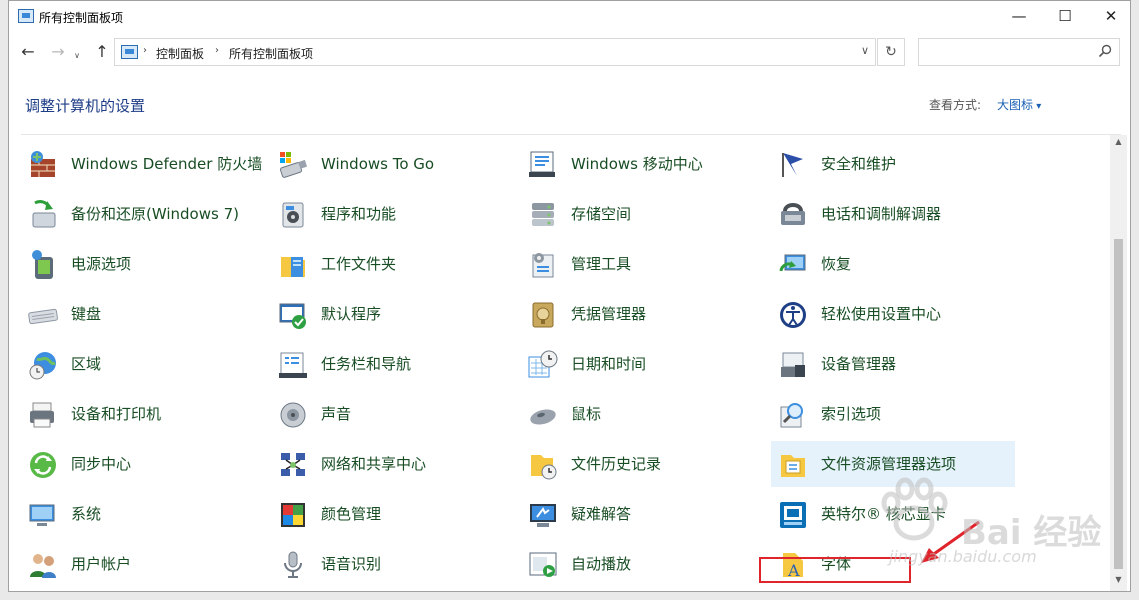 The height and width of the screenshot is (600, 1139). I want to click on firewall-icon, so click(43, 165).